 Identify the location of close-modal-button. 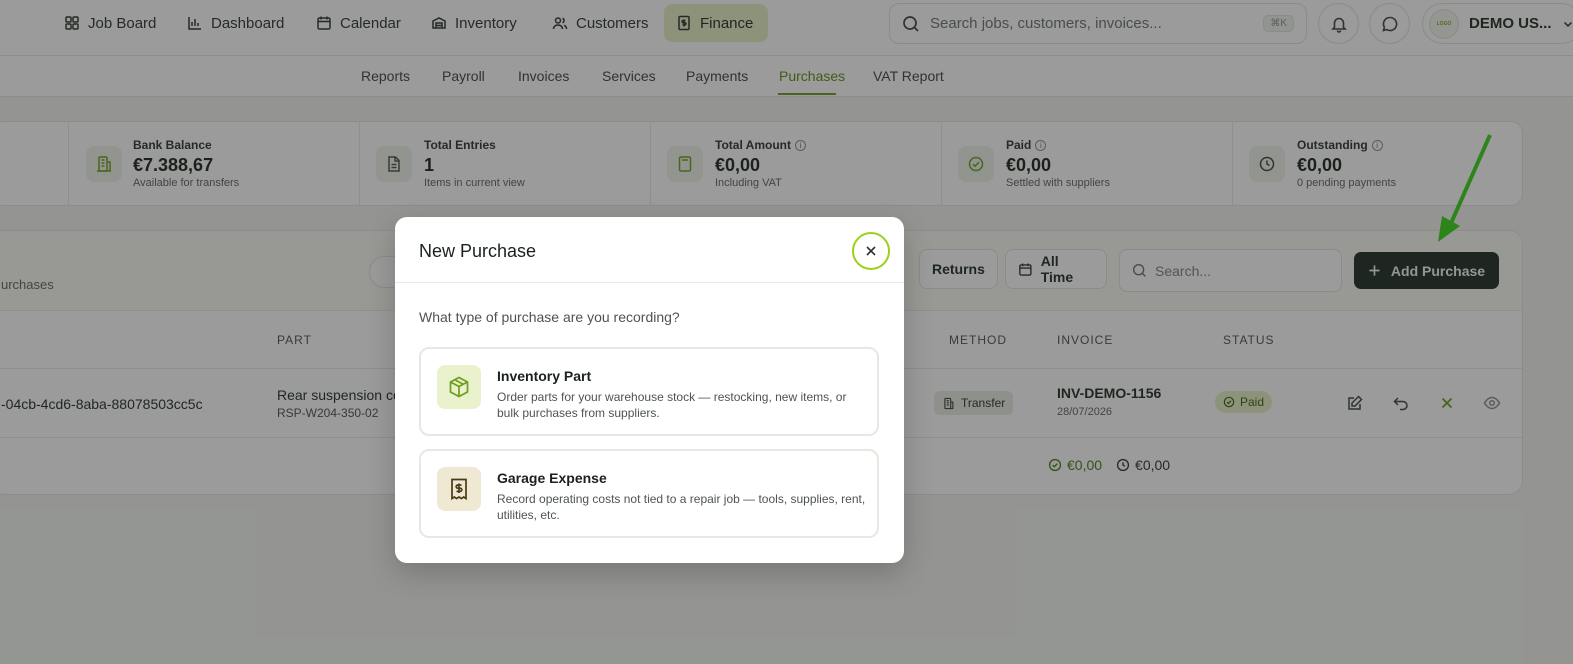
(871, 251).